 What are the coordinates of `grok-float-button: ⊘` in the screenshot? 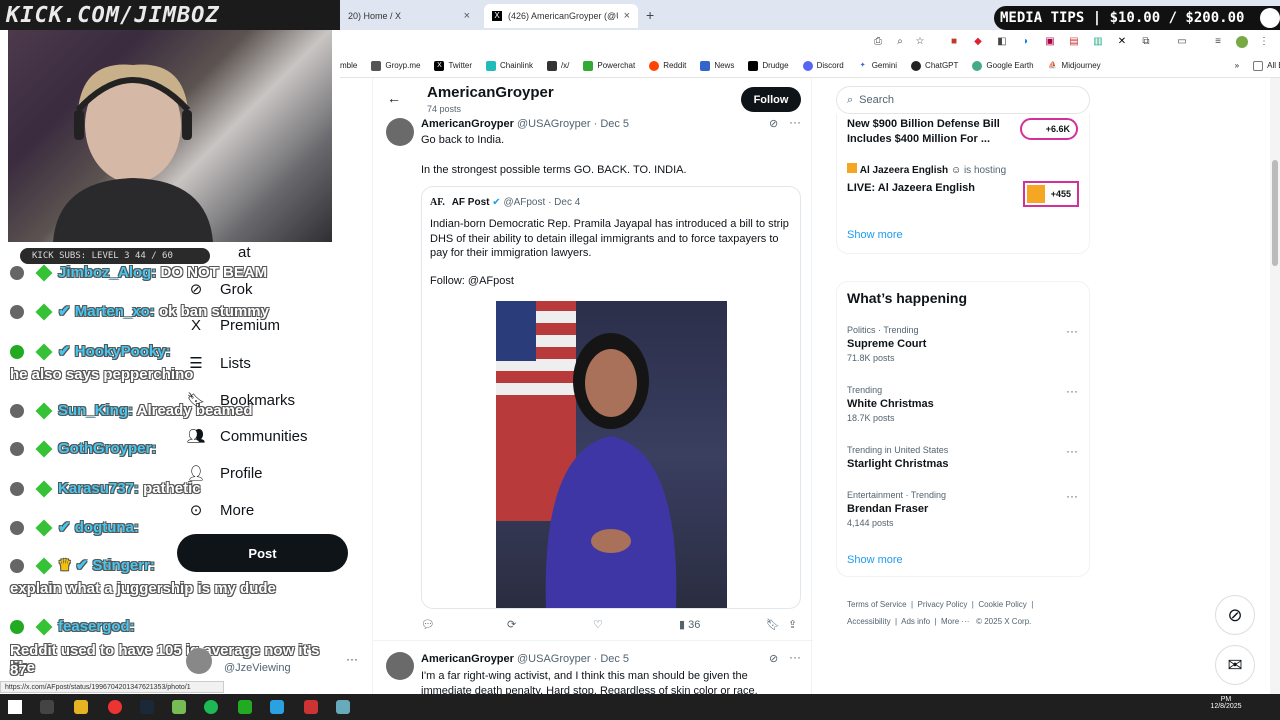 It's located at (1235, 615).